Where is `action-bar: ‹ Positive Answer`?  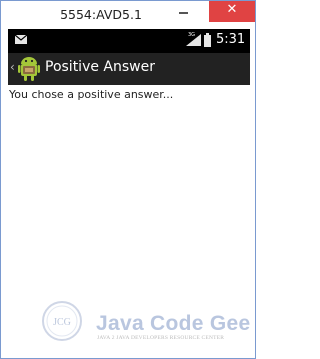
action-bar: ‹ Positive Answer is located at coordinates (129, 69).